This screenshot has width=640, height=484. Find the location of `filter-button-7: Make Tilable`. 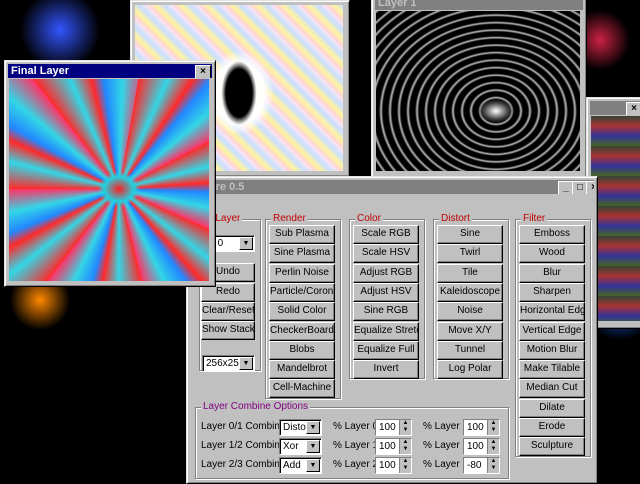

filter-button-7: Make Tilable is located at coordinates (552, 370).